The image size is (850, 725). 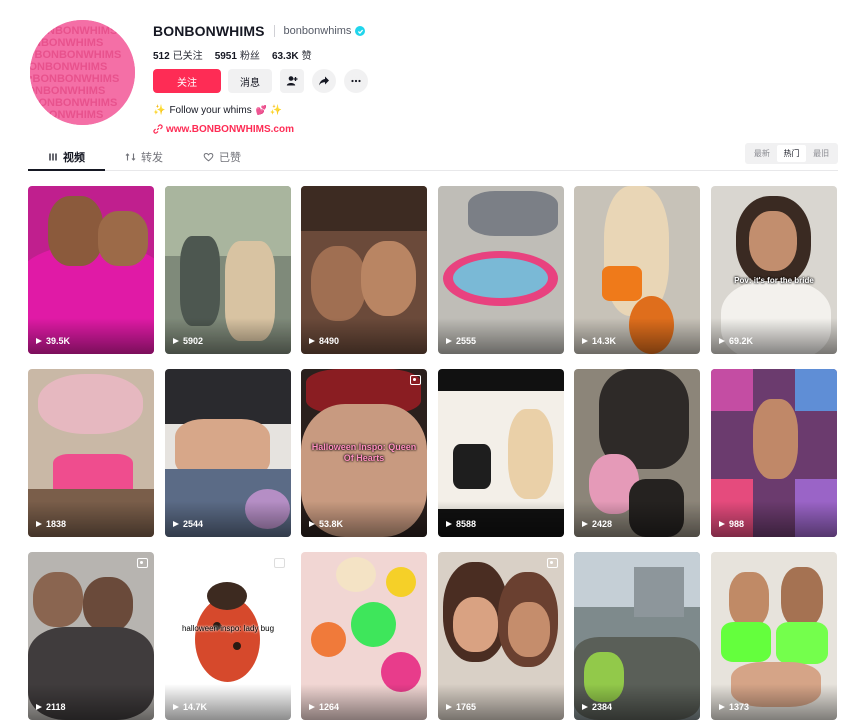 What do you see at coordinates (152, 157) in the screenshot?
I see `tab-reposts-label: 转发` at bounding box center [152, 157].